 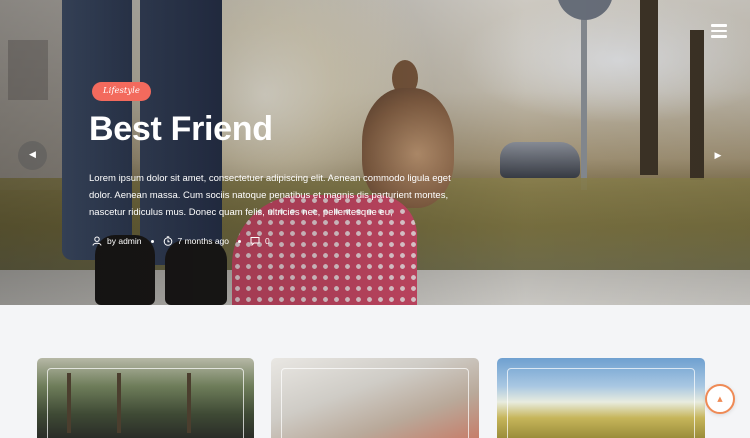 I want to click on scroll-to-top-button: ▲, so click(x=720, y=399).